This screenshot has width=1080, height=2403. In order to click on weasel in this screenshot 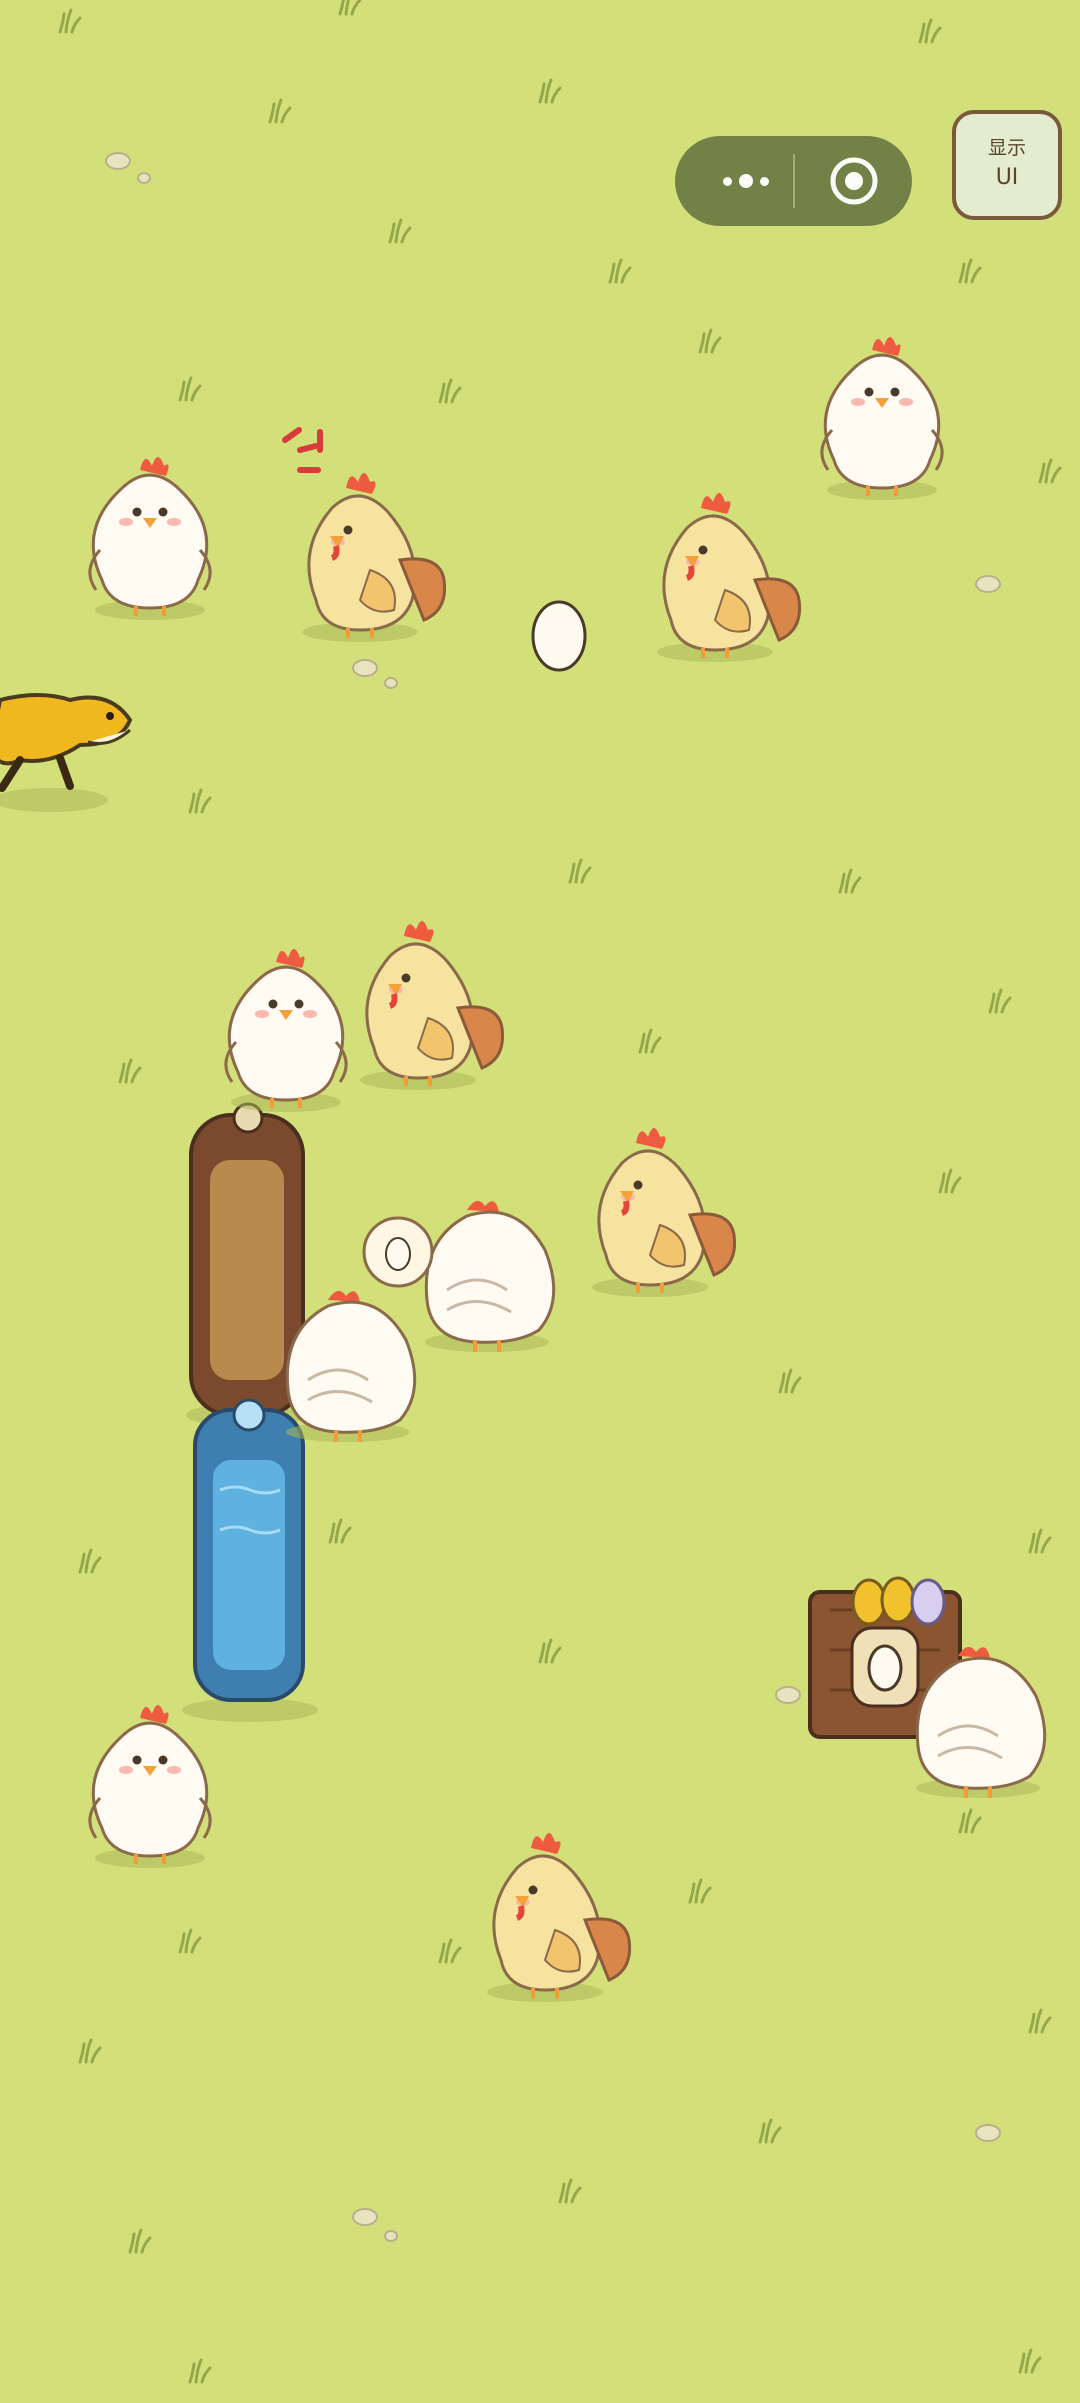, I will do `click(66, 752)`.